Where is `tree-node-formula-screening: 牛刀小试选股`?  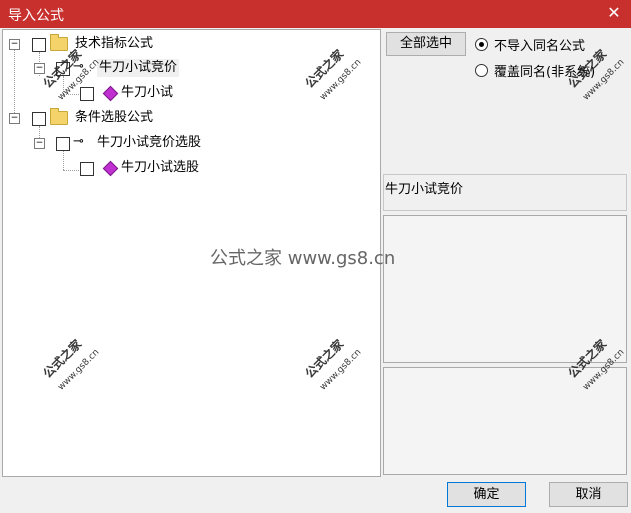 tree-node-formula-screening: 牛刀小试选股 is located at coordinates (188, 168).